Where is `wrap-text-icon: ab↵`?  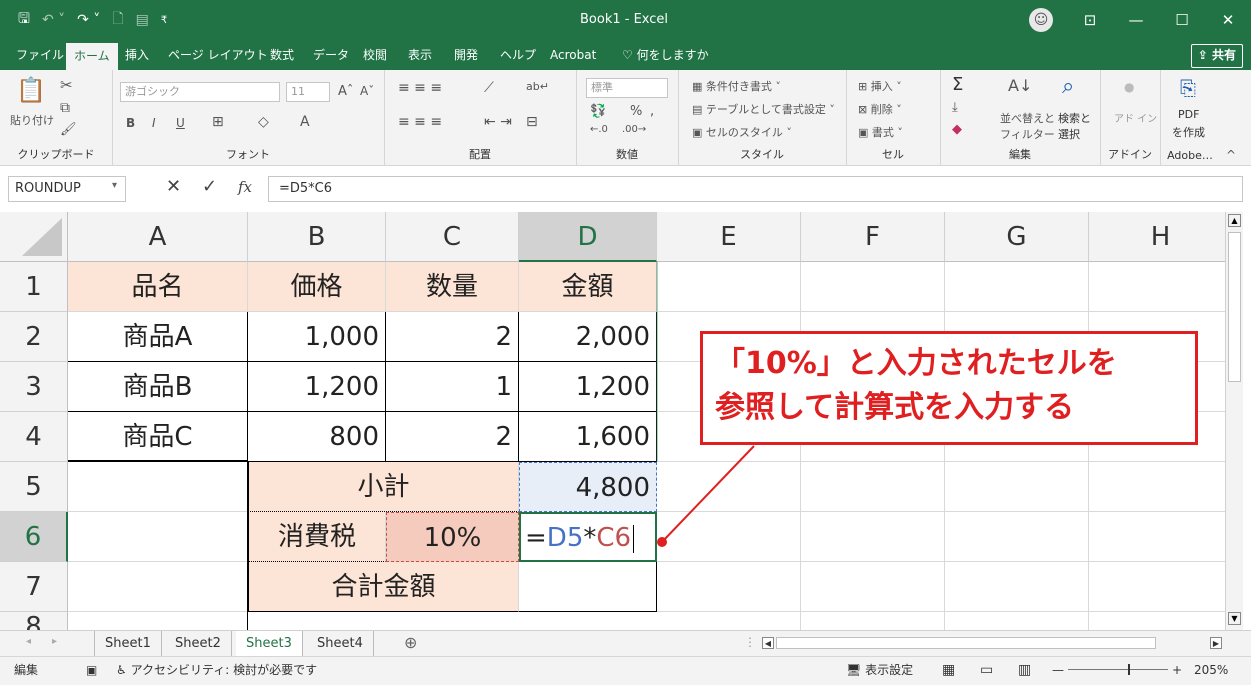
wrap-text-icon: ab↵ is located at coordinates (537, 86).